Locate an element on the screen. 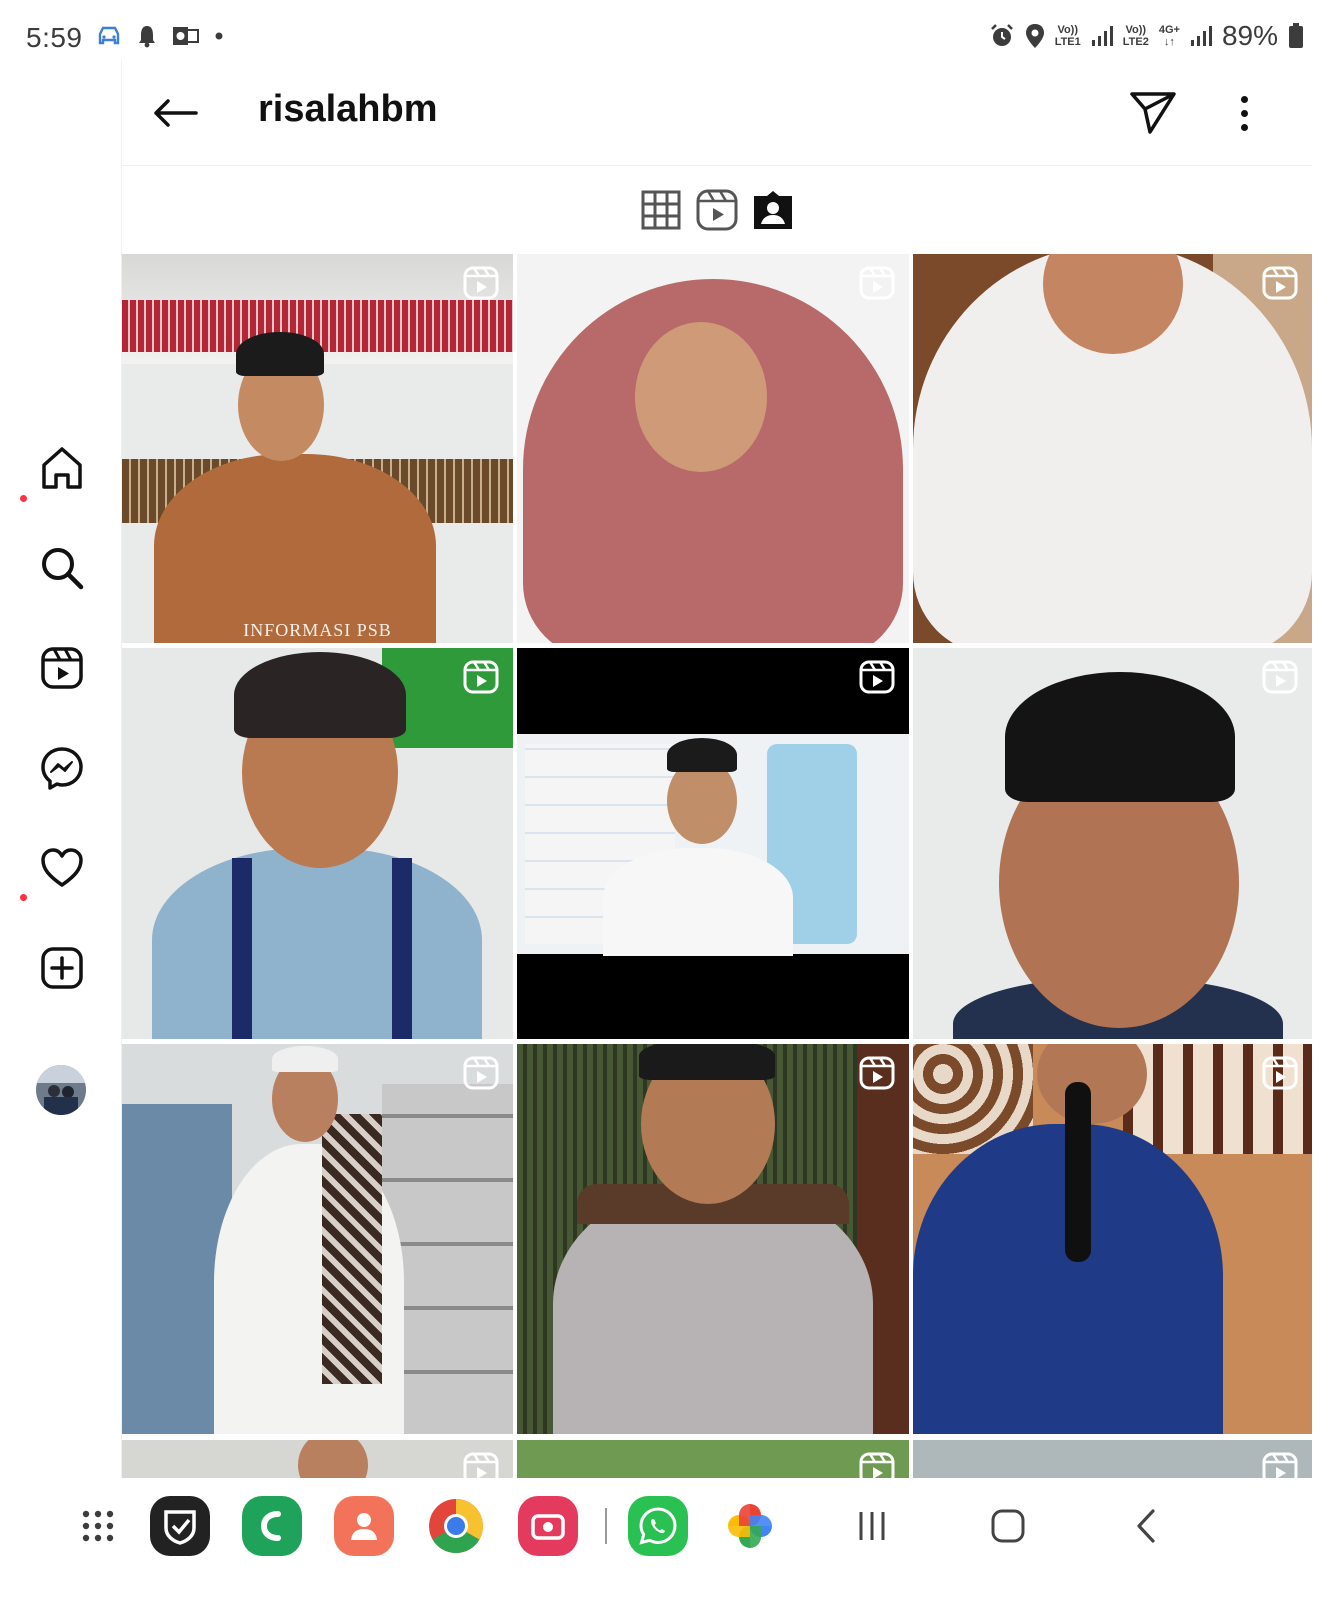 The height and width of the screenshot is (1600, 1332). nav-search is located at coordinates (62, 568).